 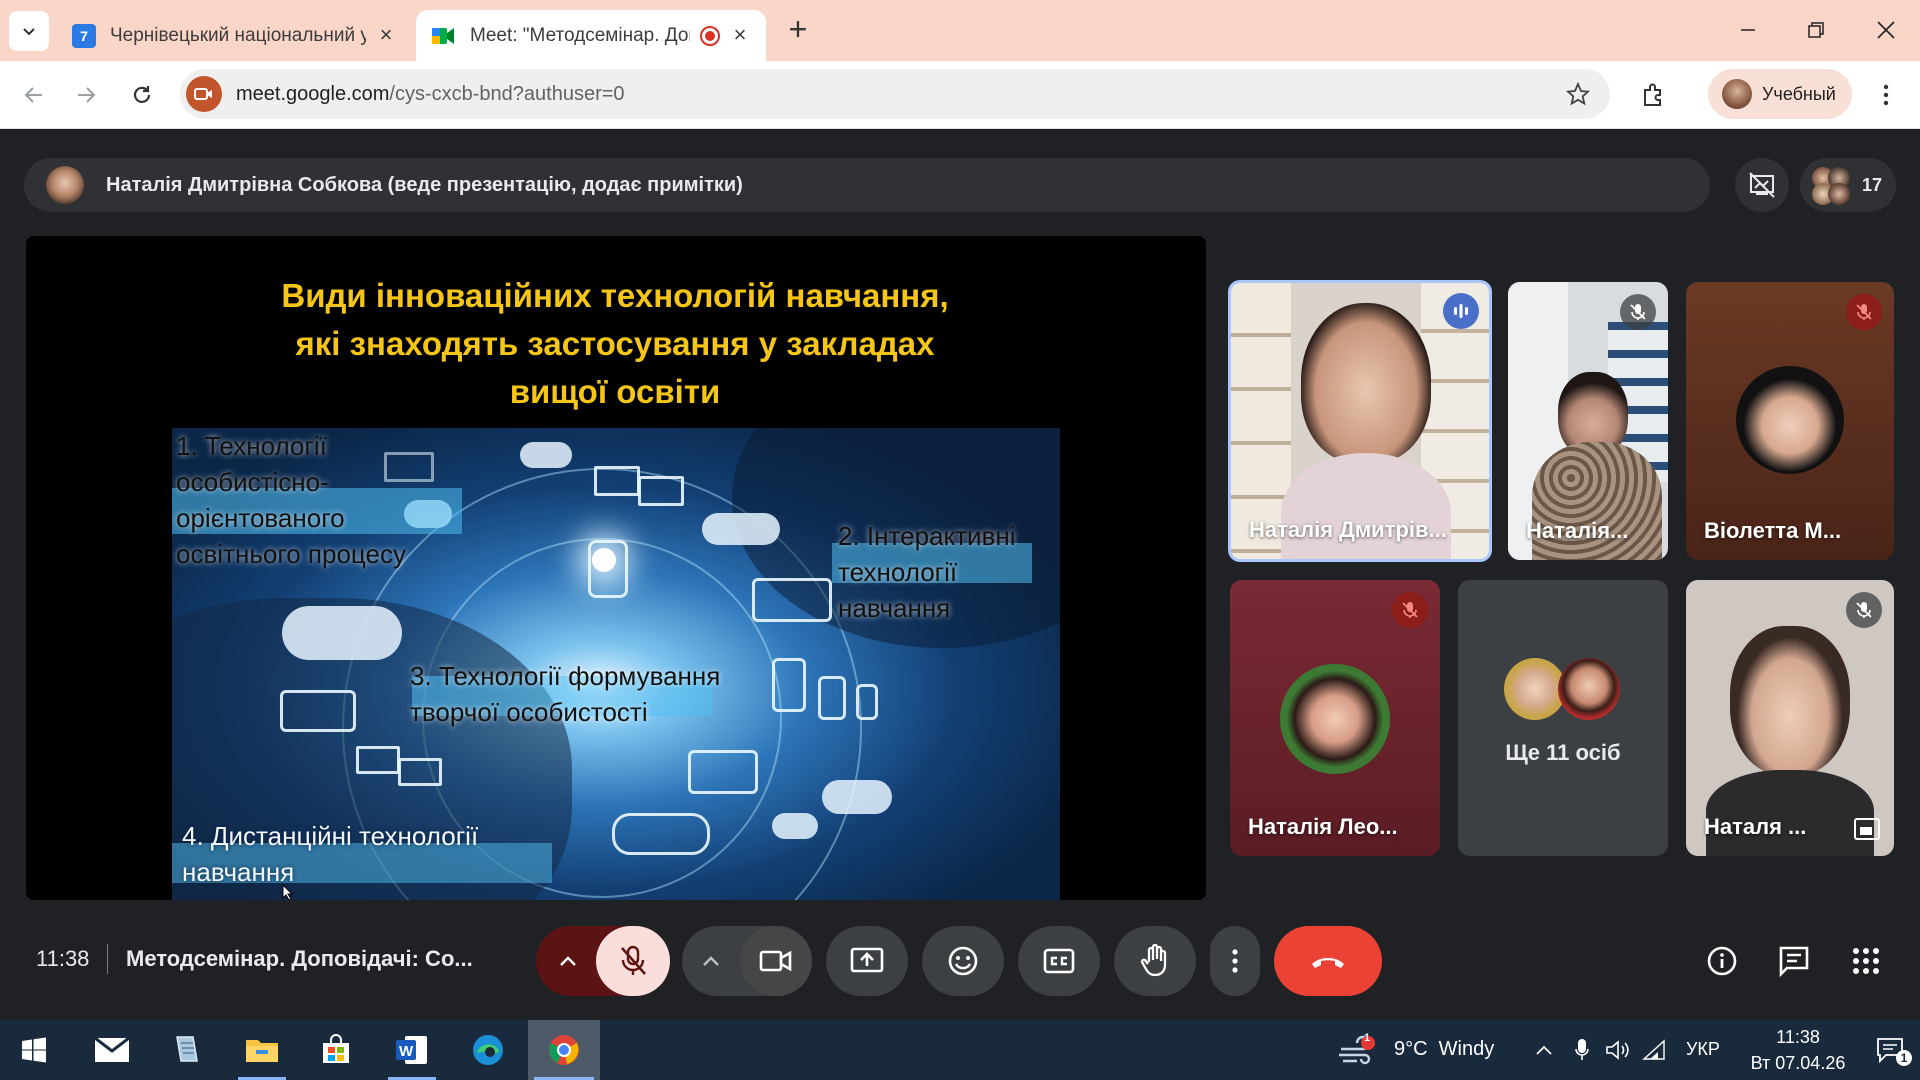 What do you see at coordinates (564, 1050) in the screenshot?
I see `chrome-app-icon` at bounding box center [564, 1050].